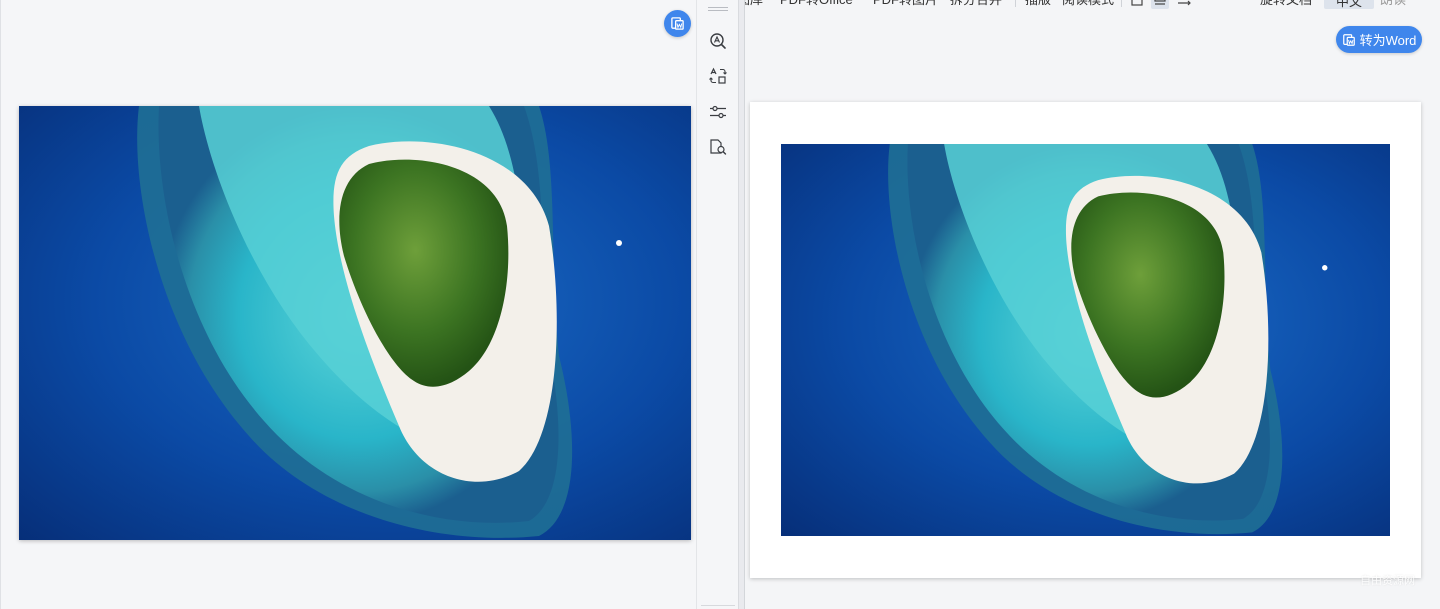 The height and width of the screenshot is (609, 1440). I want to click on expand-icon, so click(1219, 3).